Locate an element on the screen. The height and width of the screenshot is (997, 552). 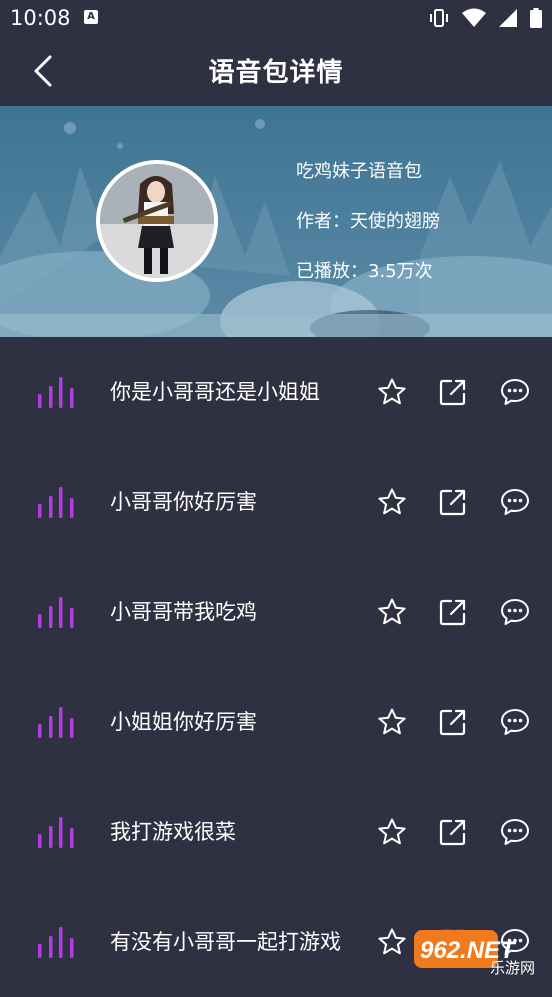
status-icons is located at coordinates (485, 18).